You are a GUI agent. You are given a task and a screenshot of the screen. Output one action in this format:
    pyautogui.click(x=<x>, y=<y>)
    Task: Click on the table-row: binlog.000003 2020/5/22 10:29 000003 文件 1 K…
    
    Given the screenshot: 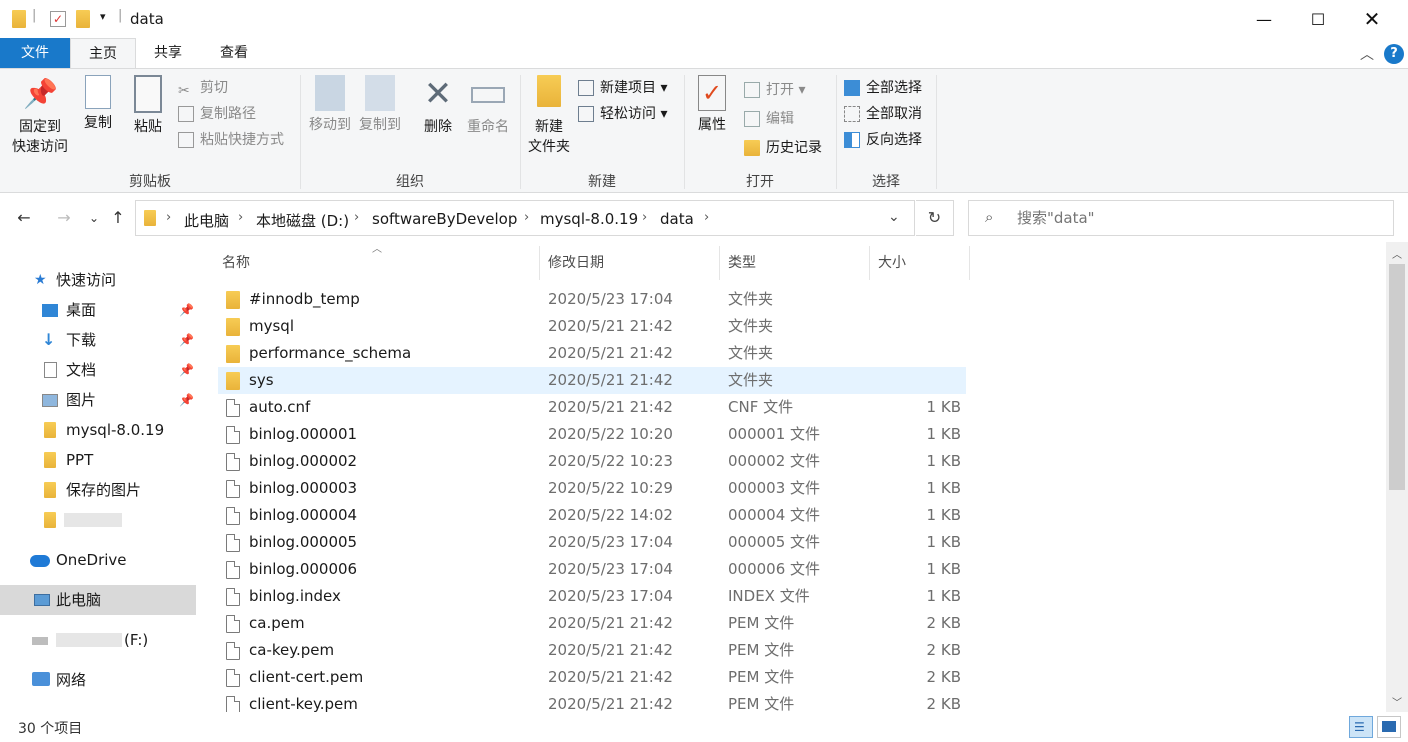 What is the action you would take?
    pyautogui.click(x=592, y=488)
    